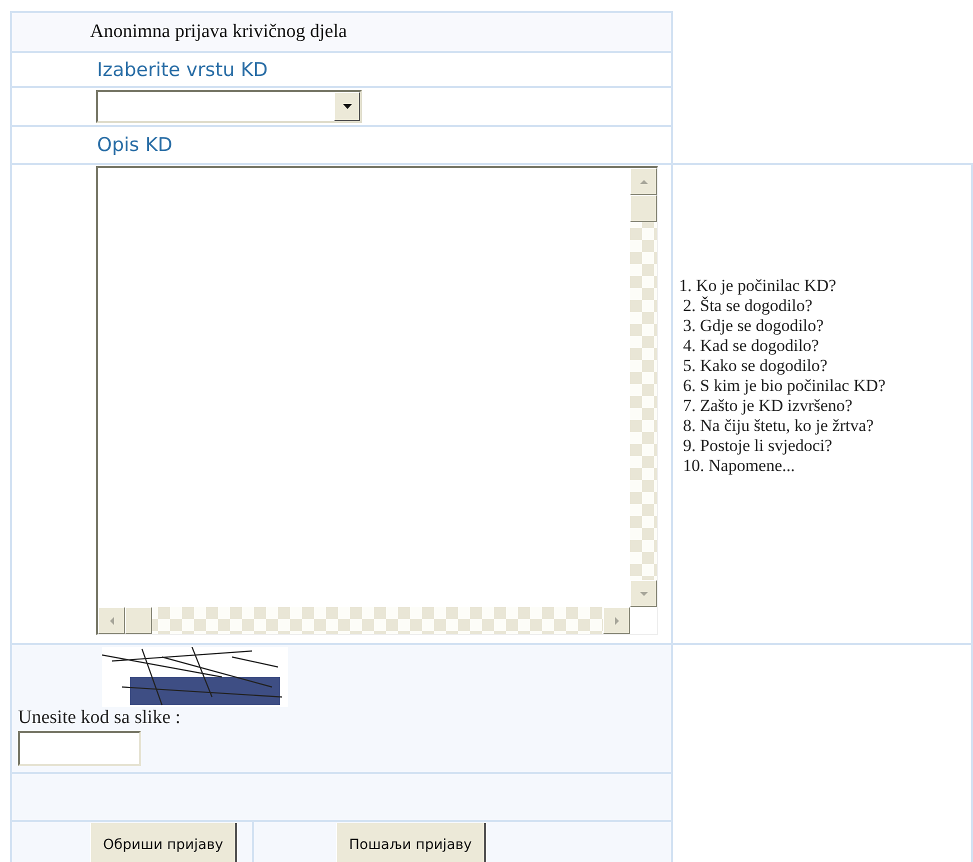 Image resolution: width=973 pixels, height=862 pixels. I want to click on up-arrow-icon, so click(644, 182).